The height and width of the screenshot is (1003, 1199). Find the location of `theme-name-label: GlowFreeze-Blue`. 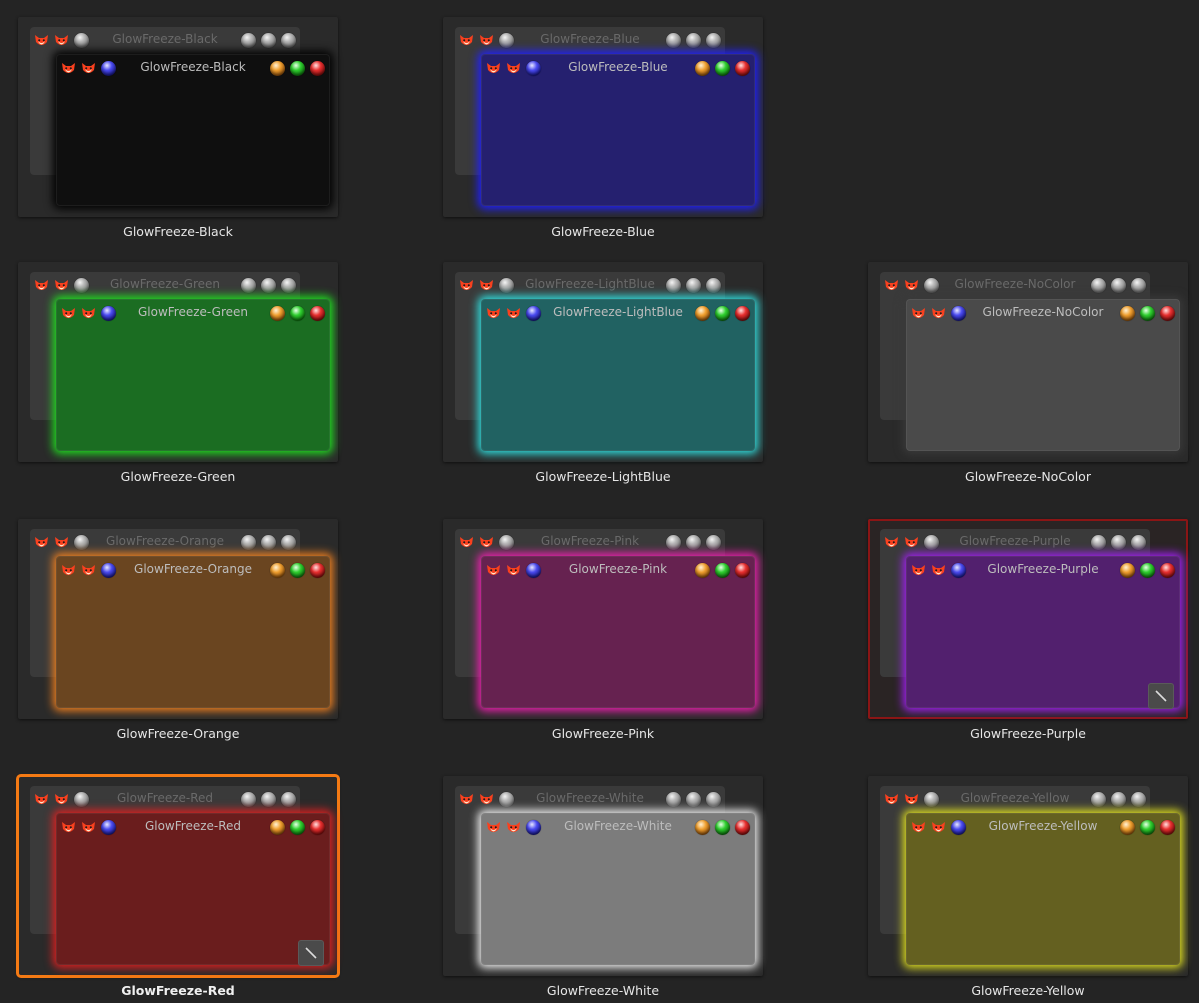

theme-name-label: GlowFreeze-Blue is located at coordinates (603, 231).